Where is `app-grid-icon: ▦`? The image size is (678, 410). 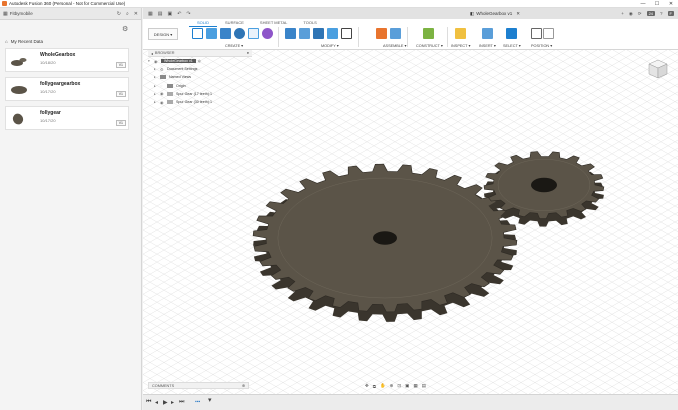 app-grid-icon: ▦ is located at coordinates (150, 14).